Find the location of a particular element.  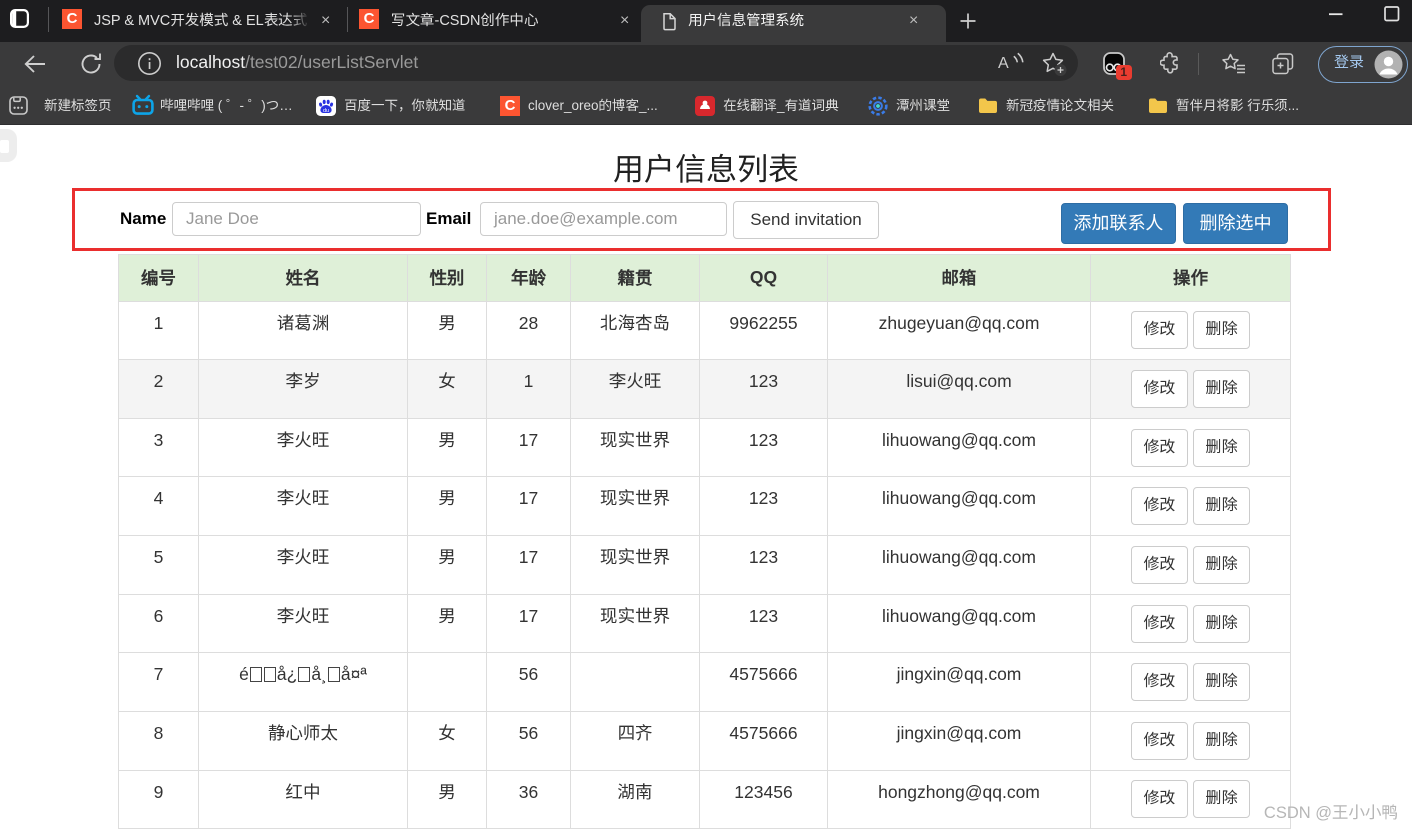

svg-text: A is located at coordinates (1003, 63).